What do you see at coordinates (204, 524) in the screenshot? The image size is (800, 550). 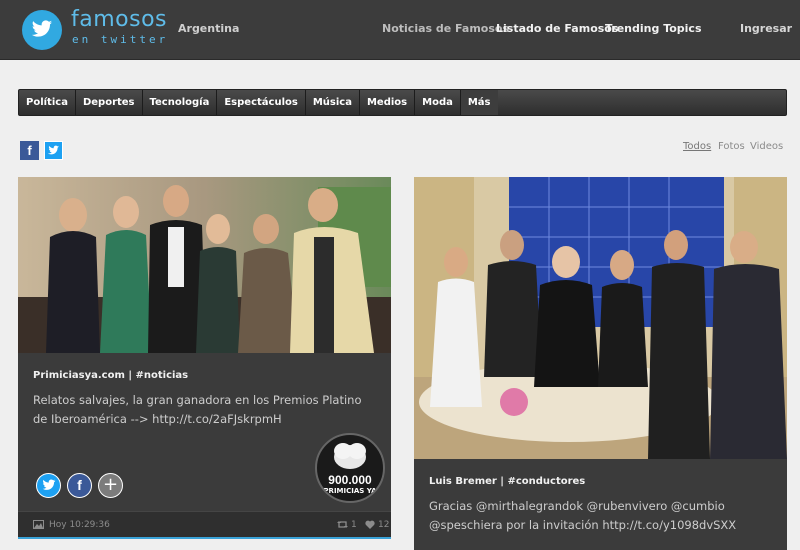 I see `card-footer: Hoy 10:29:36 1 12` at bounding box center [204, 524].